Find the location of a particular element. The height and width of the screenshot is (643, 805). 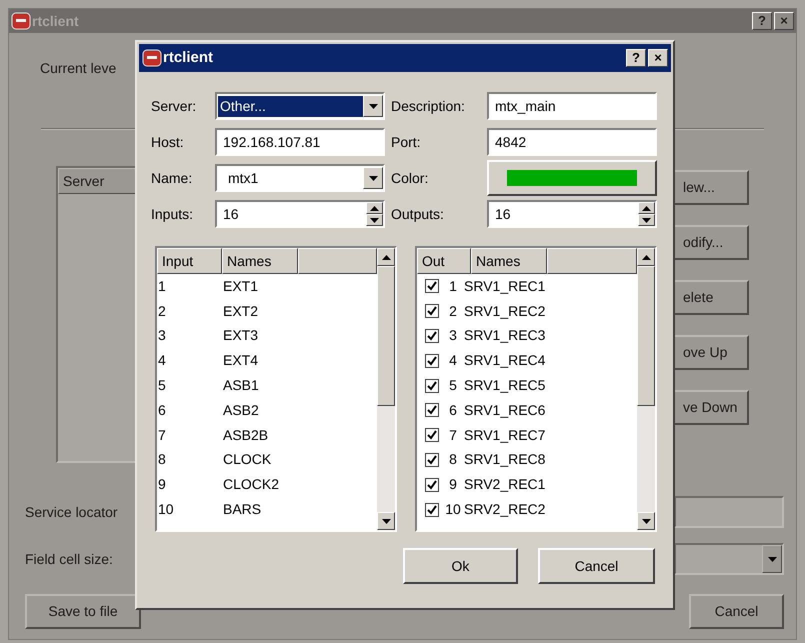

window-title: rtclient is located at coordinates (55, 21).